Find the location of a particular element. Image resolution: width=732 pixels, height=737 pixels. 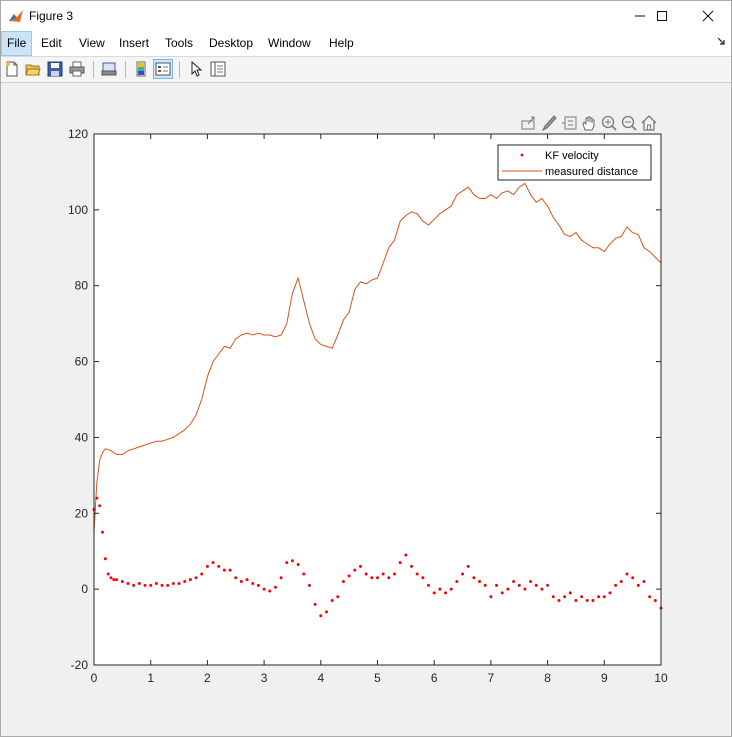

legend-icon is located at coordinates (163, 69).